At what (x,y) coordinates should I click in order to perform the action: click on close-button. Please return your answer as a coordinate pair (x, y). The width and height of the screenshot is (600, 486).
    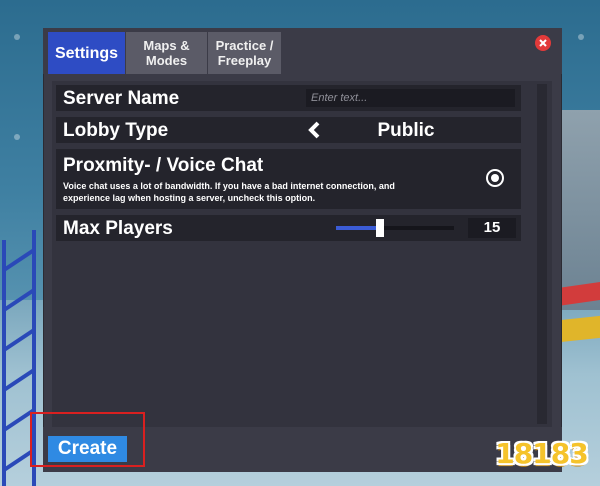
    Looking at the image, I should click on (543, 43).